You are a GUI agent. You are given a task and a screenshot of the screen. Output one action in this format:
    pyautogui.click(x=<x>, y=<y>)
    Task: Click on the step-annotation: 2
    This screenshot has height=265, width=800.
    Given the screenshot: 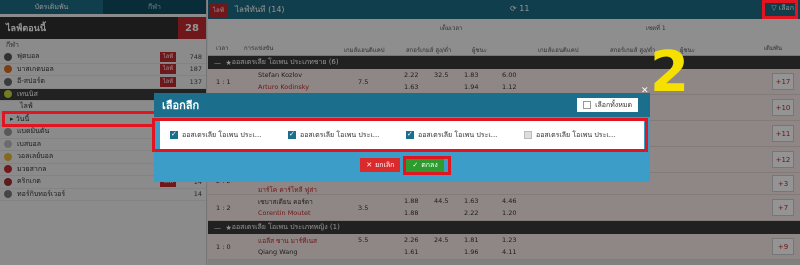 What is the action you would take?
    pyautogui.click(x=669, y=72)
    